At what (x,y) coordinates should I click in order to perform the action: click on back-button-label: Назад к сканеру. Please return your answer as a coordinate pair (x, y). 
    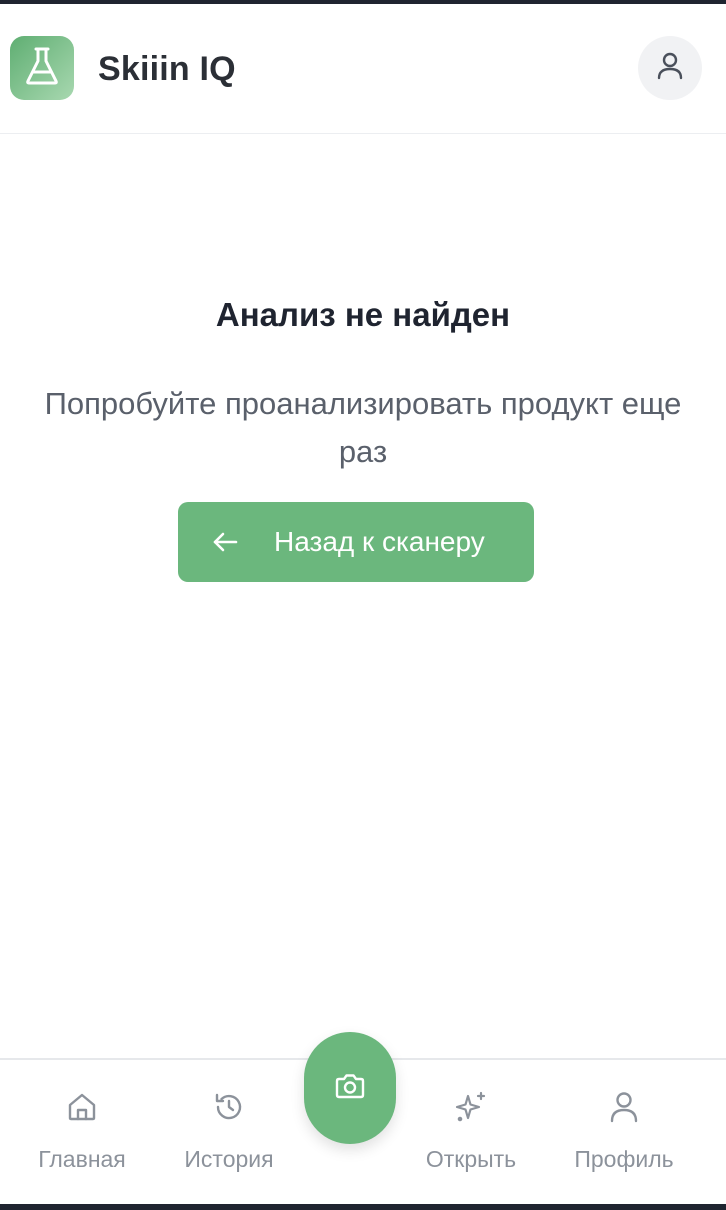
    Looking at the image, I should click on (379, 541).